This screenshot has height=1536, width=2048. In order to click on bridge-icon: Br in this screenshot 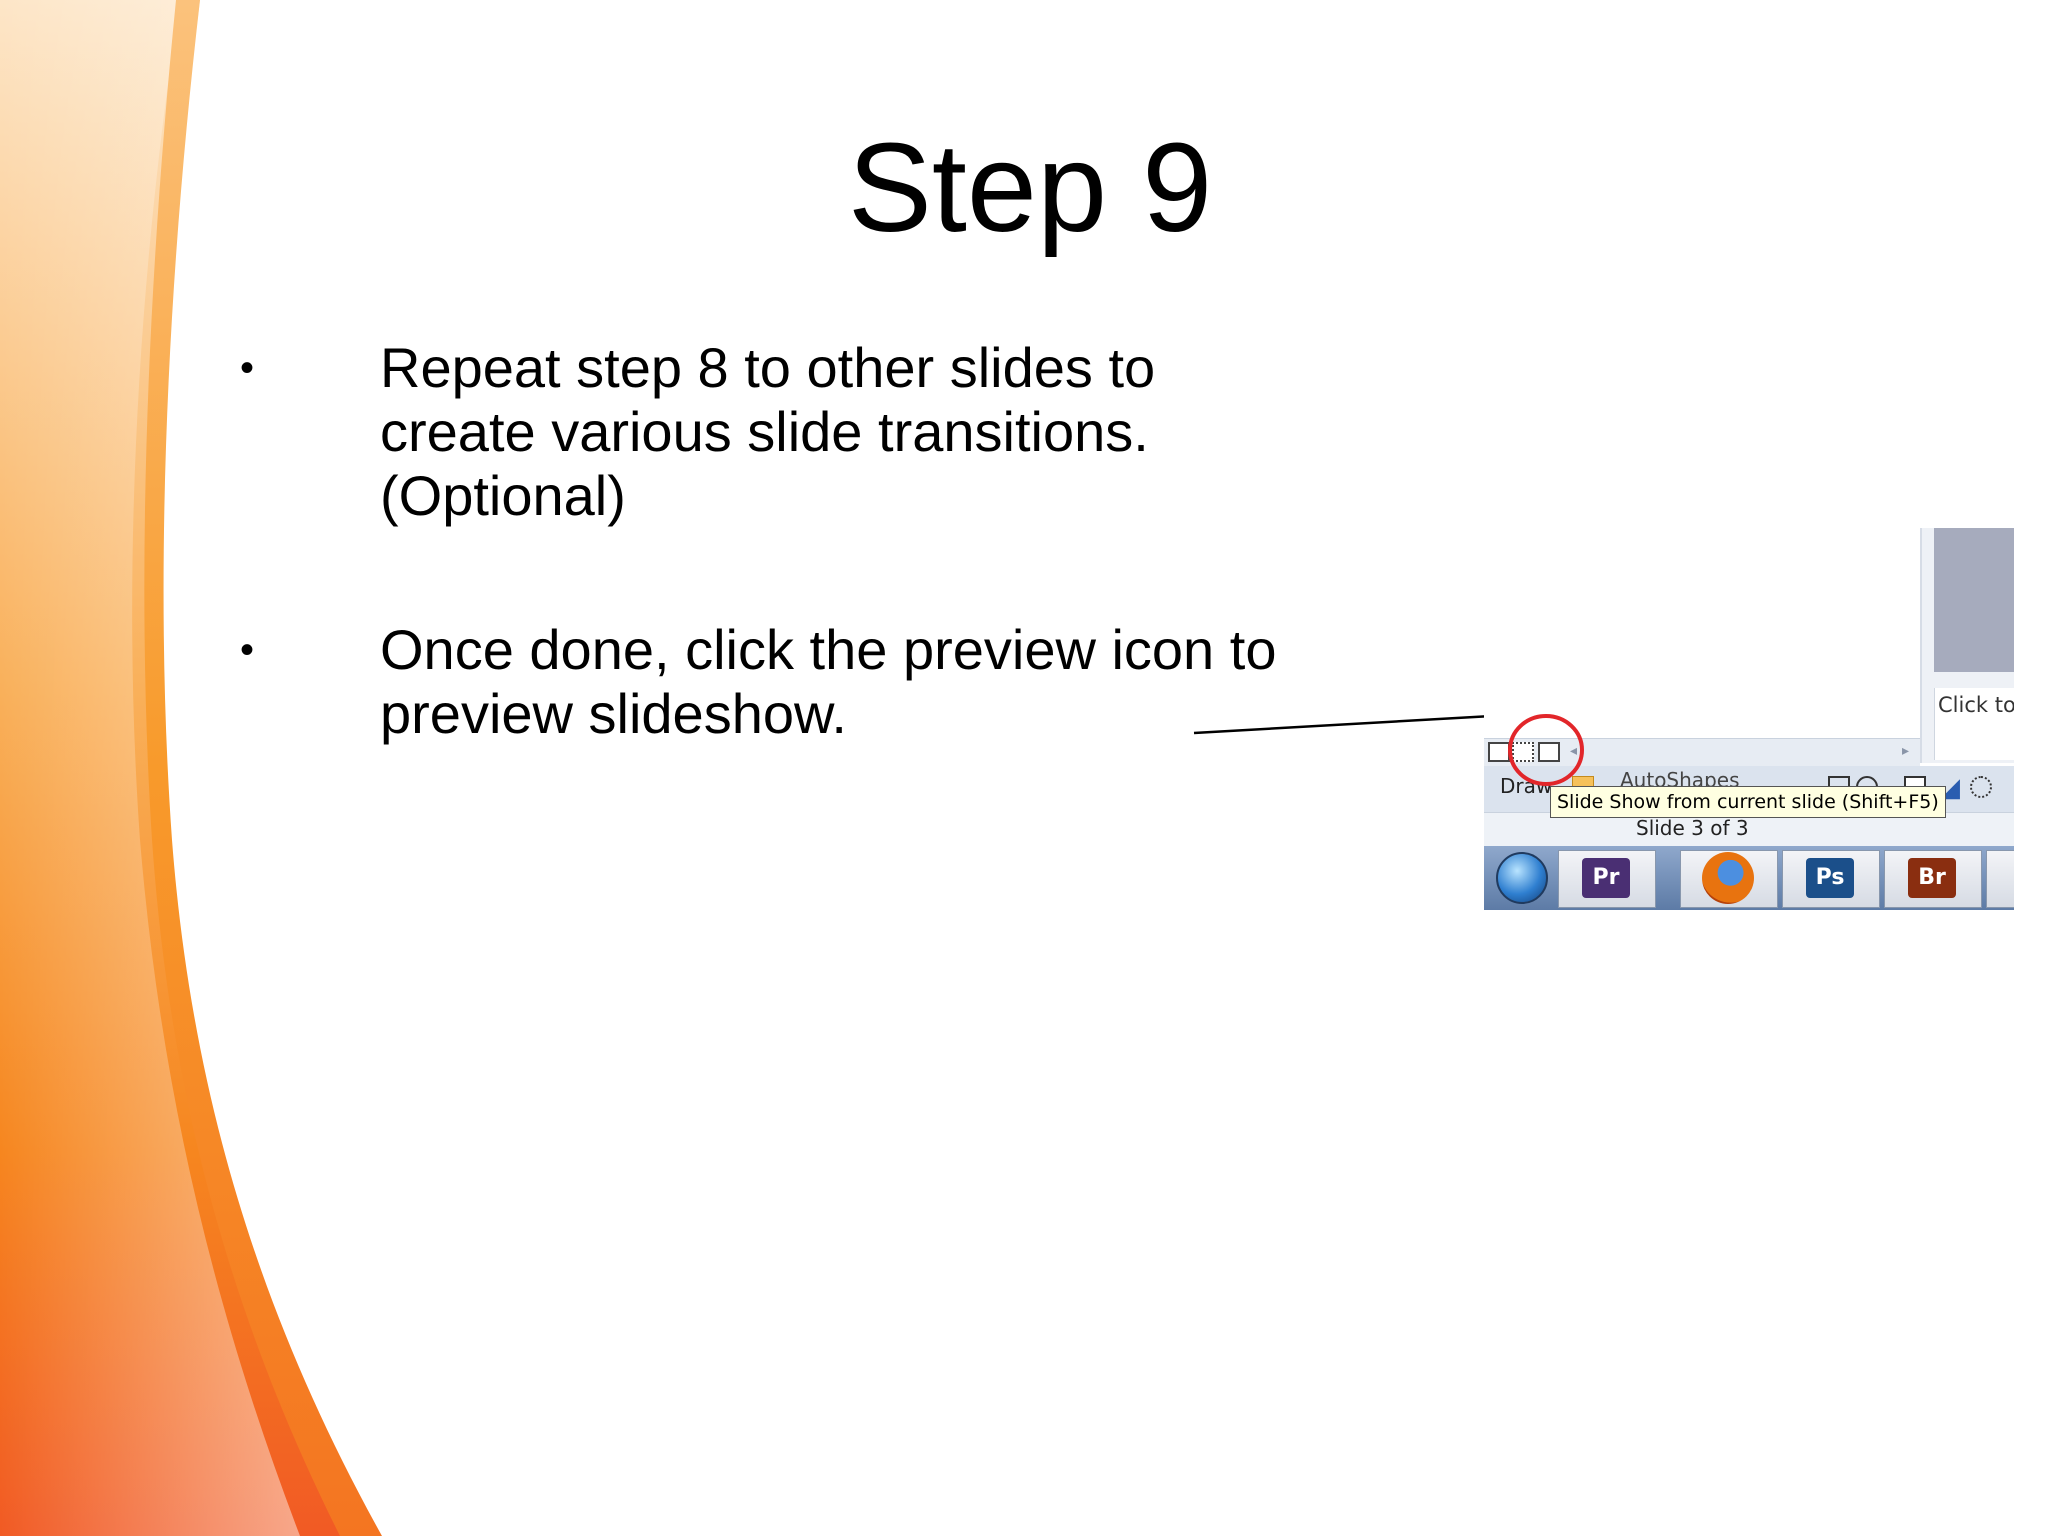, I will do `click(1932, 878)`.